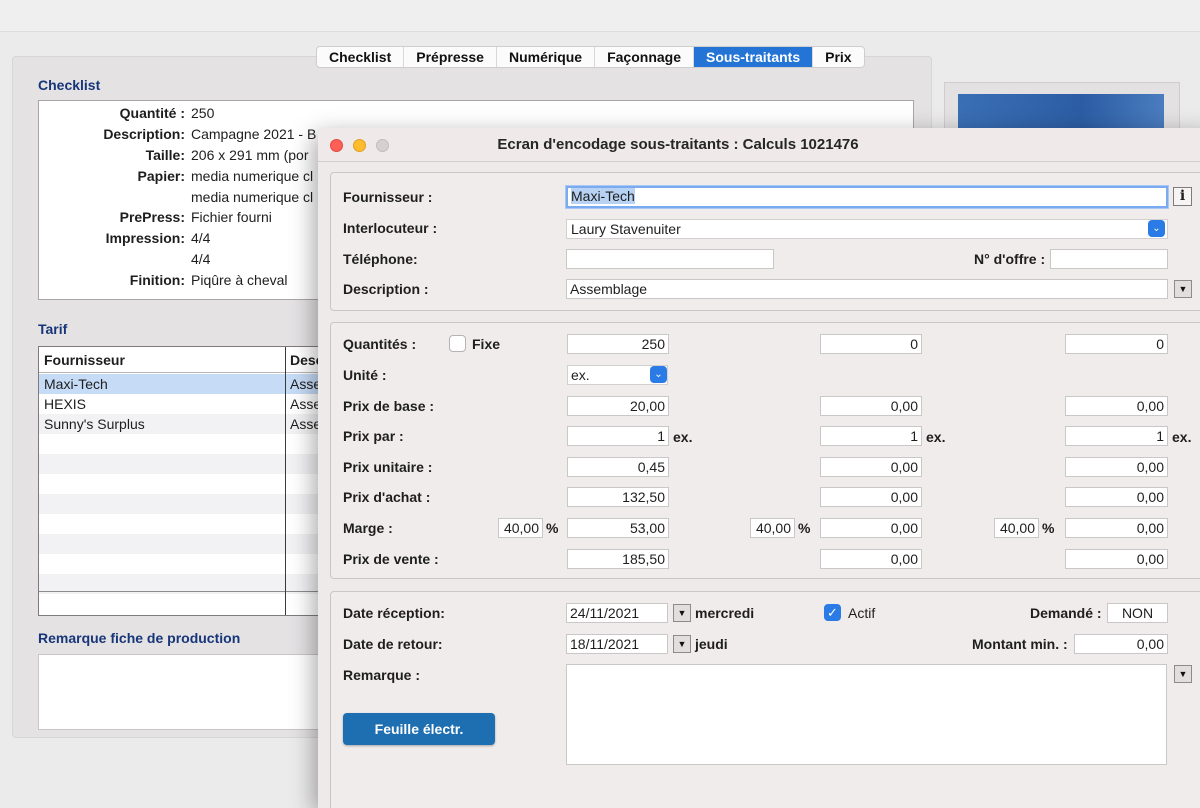  I want to click on actif-checkbox: ✓, so click(832, 612).